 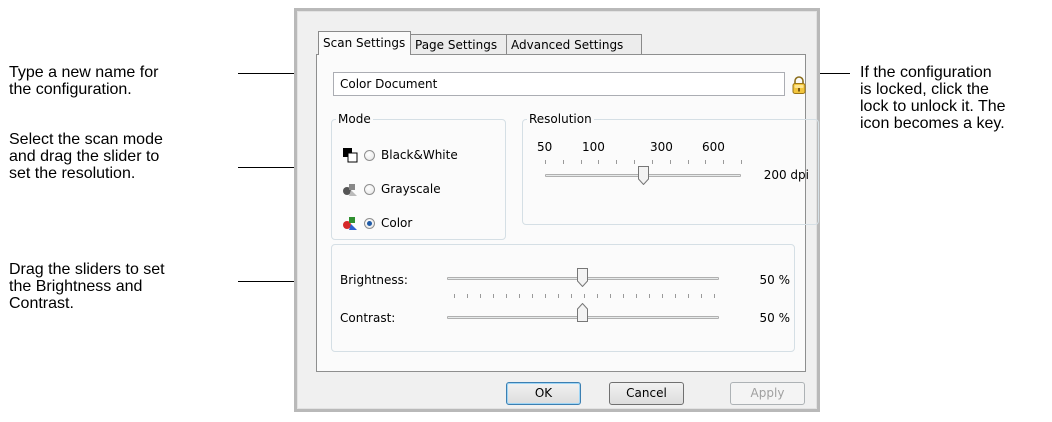 I want to click on mode-group: Mode Black&White Grayscale Color, so click(x=418, y=176).